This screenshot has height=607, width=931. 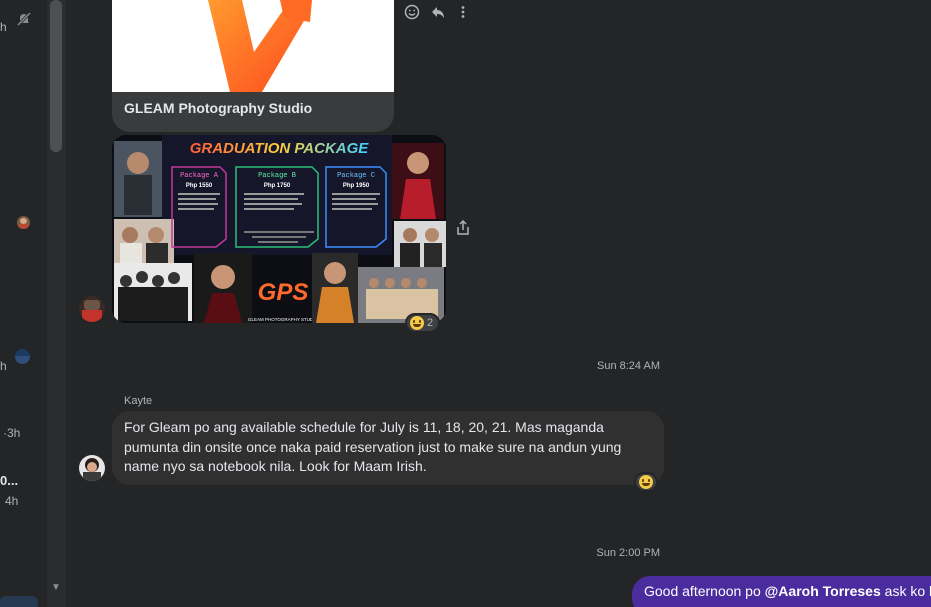 I want to click on message-reaction, so click(x=646, y=482).